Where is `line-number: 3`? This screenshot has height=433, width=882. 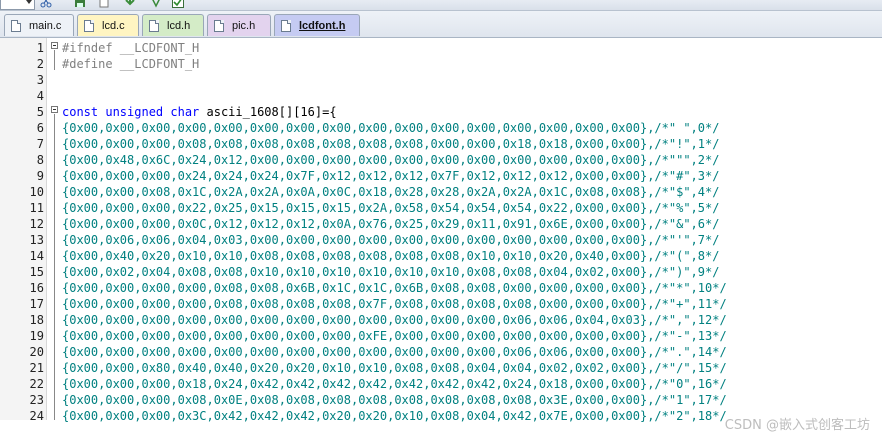
line-number: 3 is located at coordinates (40, 80).